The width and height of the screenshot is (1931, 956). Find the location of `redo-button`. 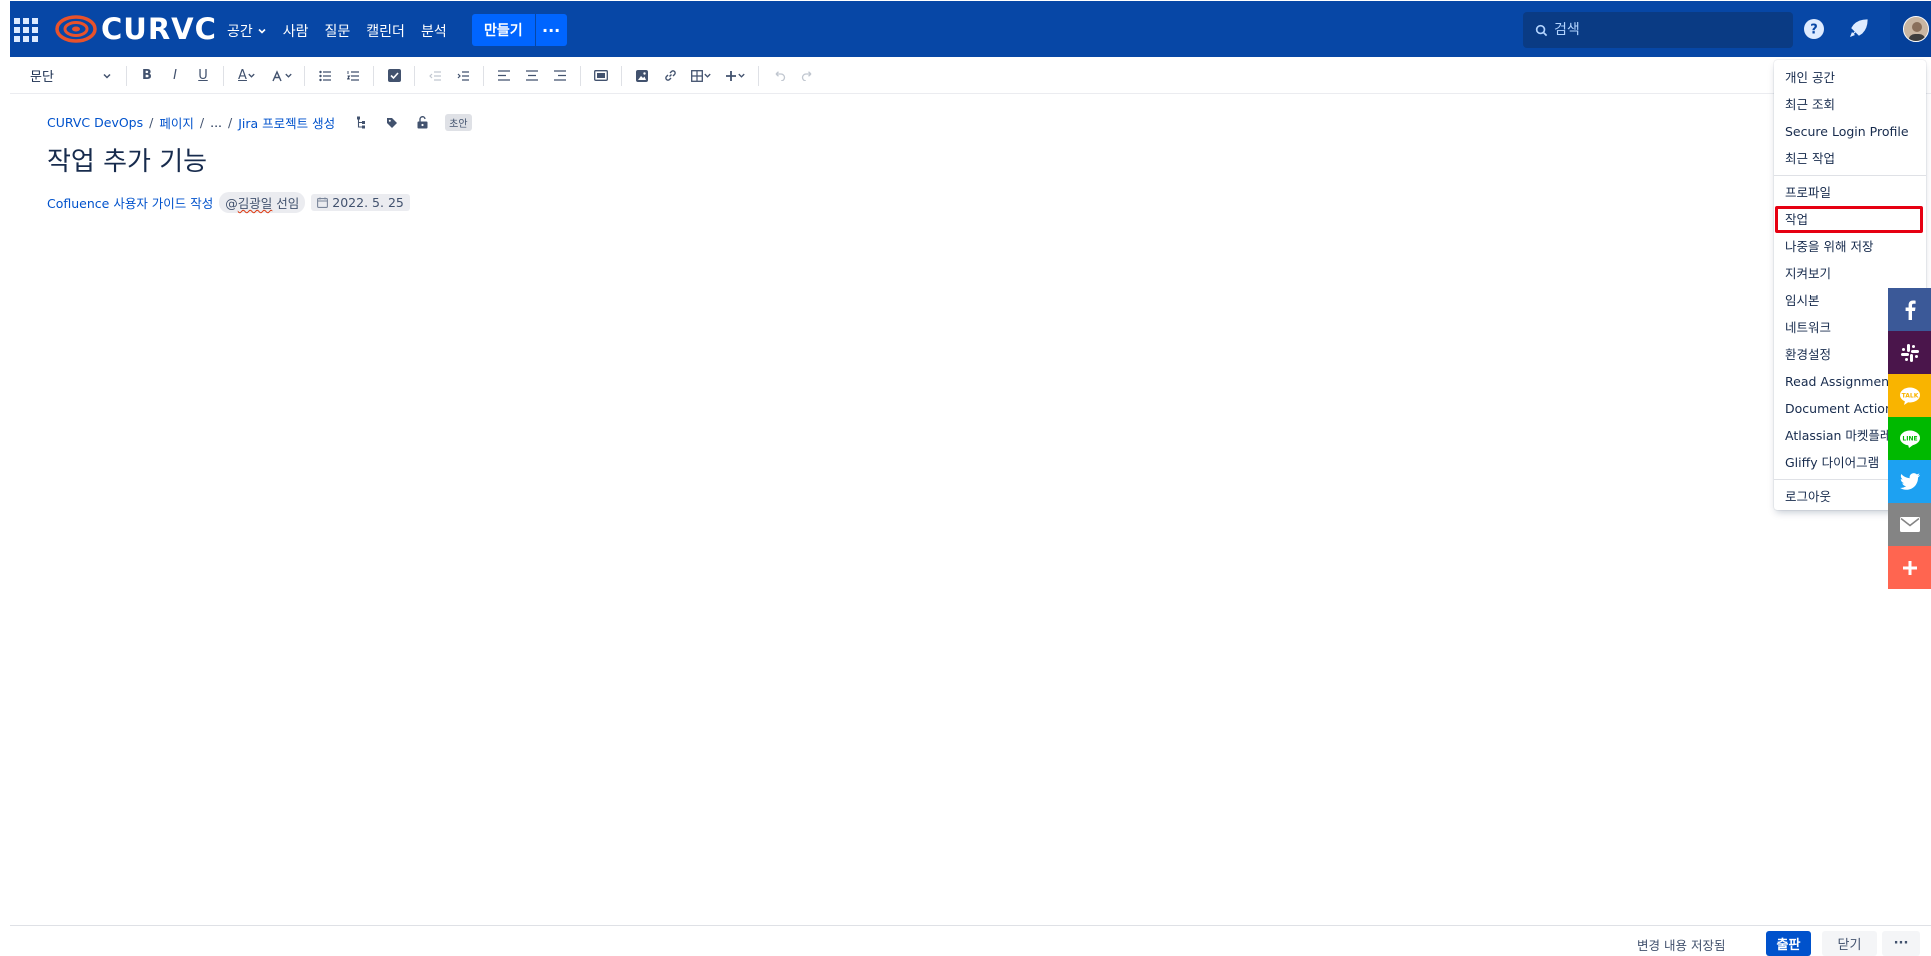

redo-button is located at coordinates (807, 76).